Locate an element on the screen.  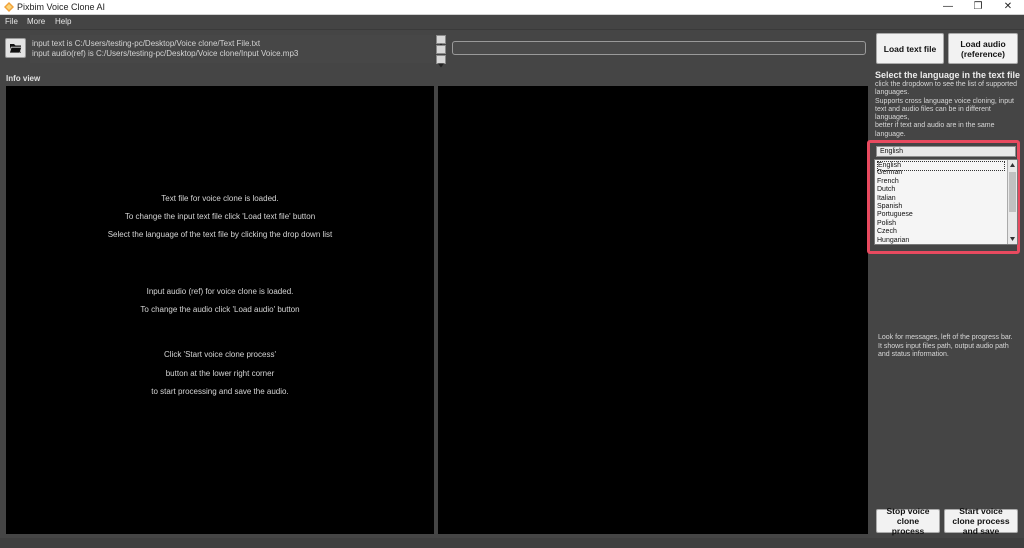
language-option-french: French is located at coordinates (888, 182).